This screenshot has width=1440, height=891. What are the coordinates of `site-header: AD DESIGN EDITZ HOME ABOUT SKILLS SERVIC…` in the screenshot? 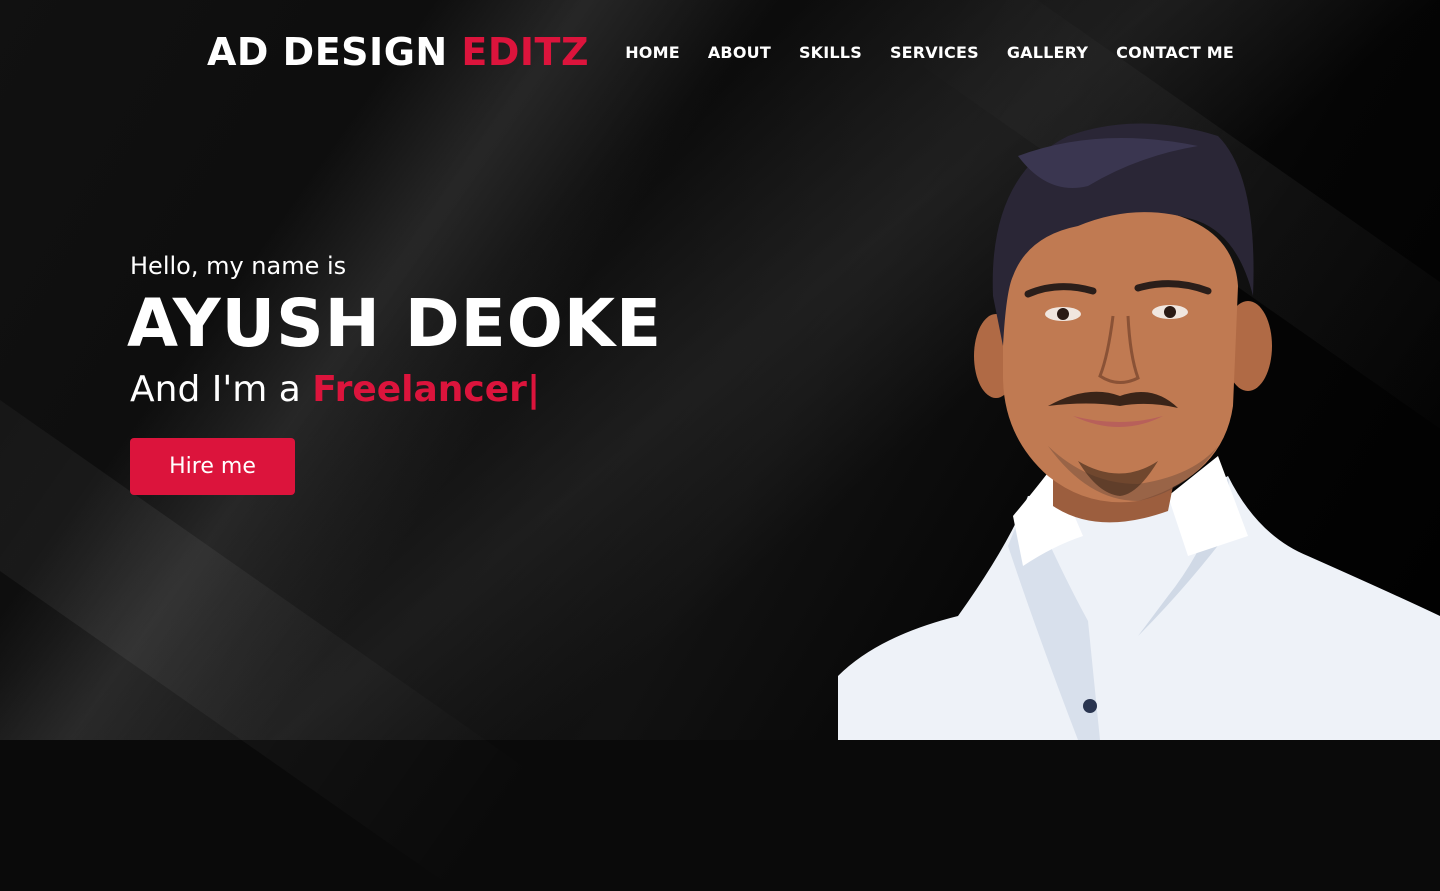 It's located at (720, 53).